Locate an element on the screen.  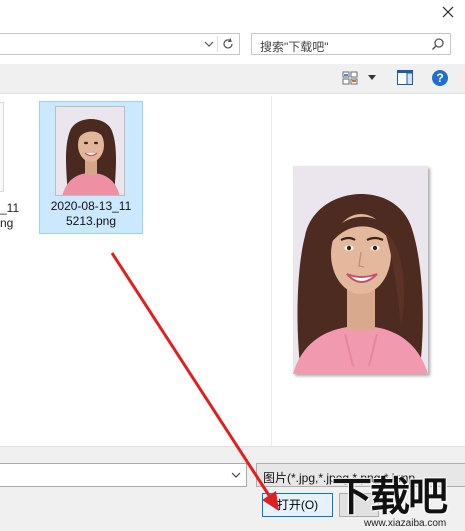
file-name-line: 5213.png is located at coordinates (91, 221).